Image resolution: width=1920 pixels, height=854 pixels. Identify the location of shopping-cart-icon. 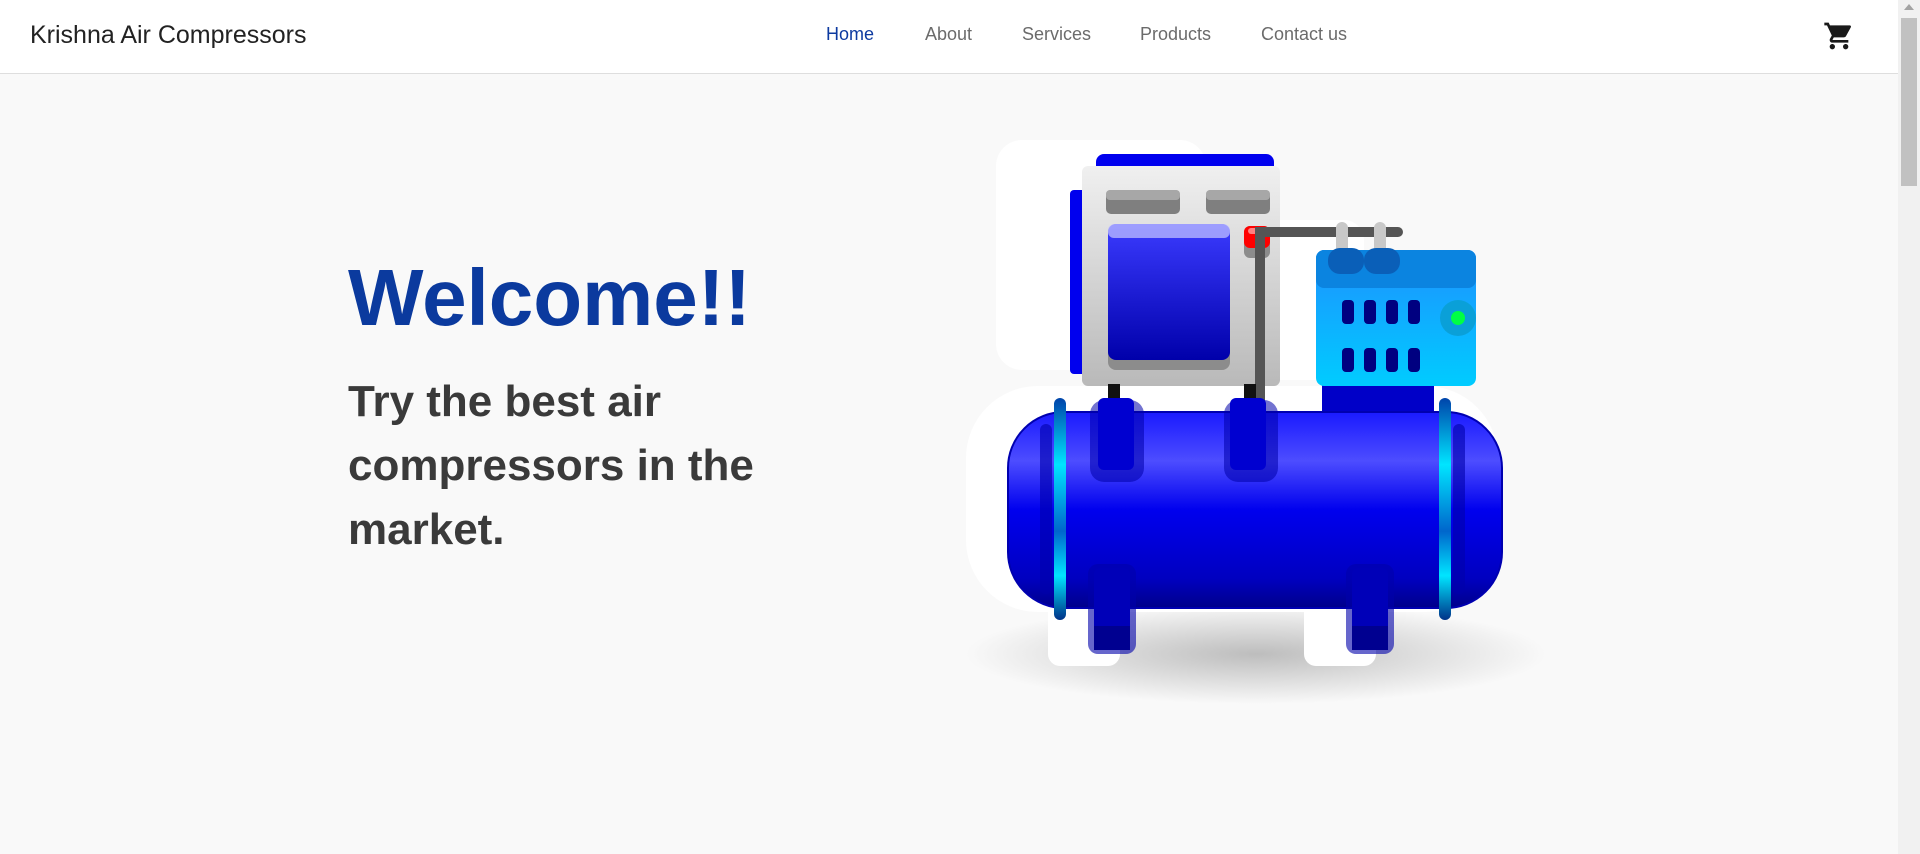
(1839, 36).